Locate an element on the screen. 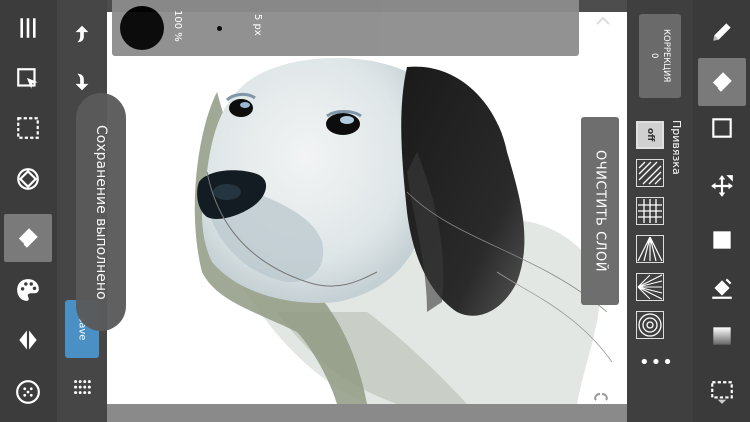  eraser-tool-button-right is located at coordinates (722, 82).